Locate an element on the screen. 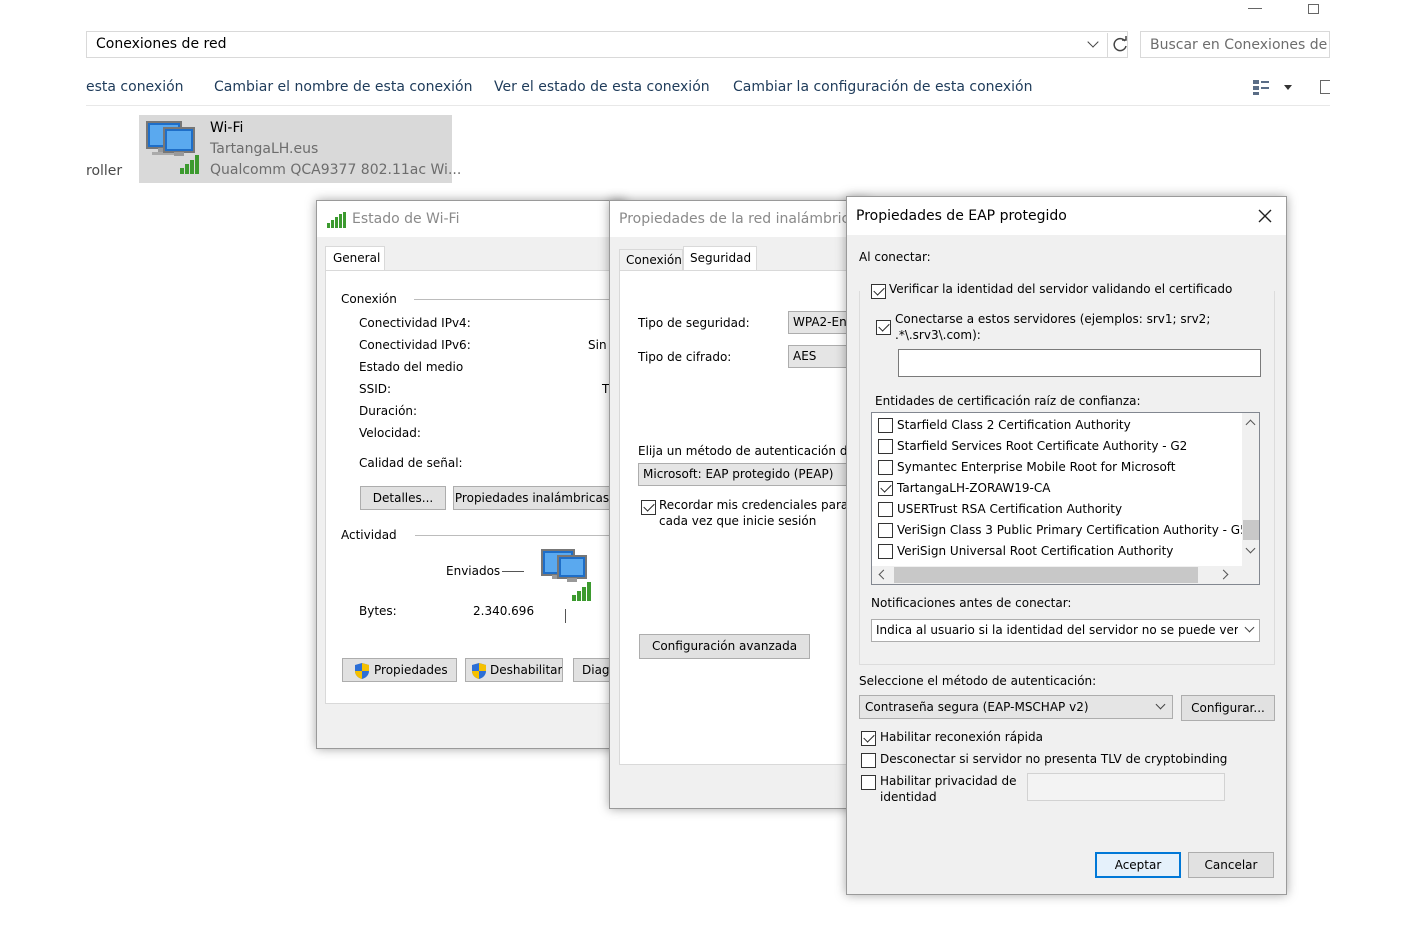  wireless-properties-button: Propiedades inalámbricas is located at coordinates (532, 498).